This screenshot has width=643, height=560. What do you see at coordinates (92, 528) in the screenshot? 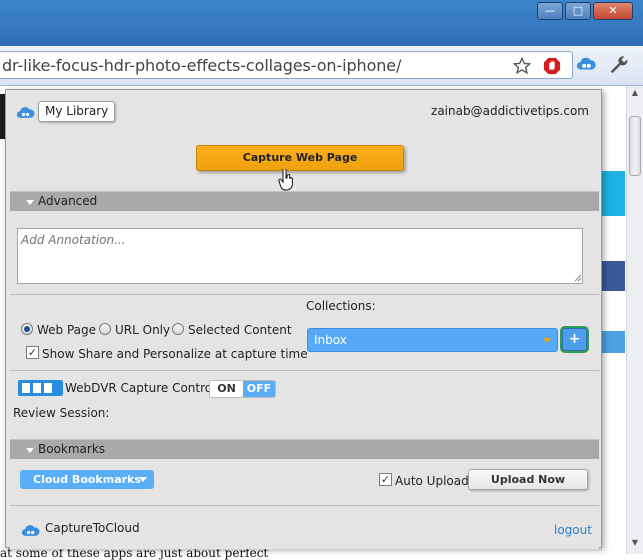
I see `footer-brand: CaptureToCloud` at bounding box center [92, 528].